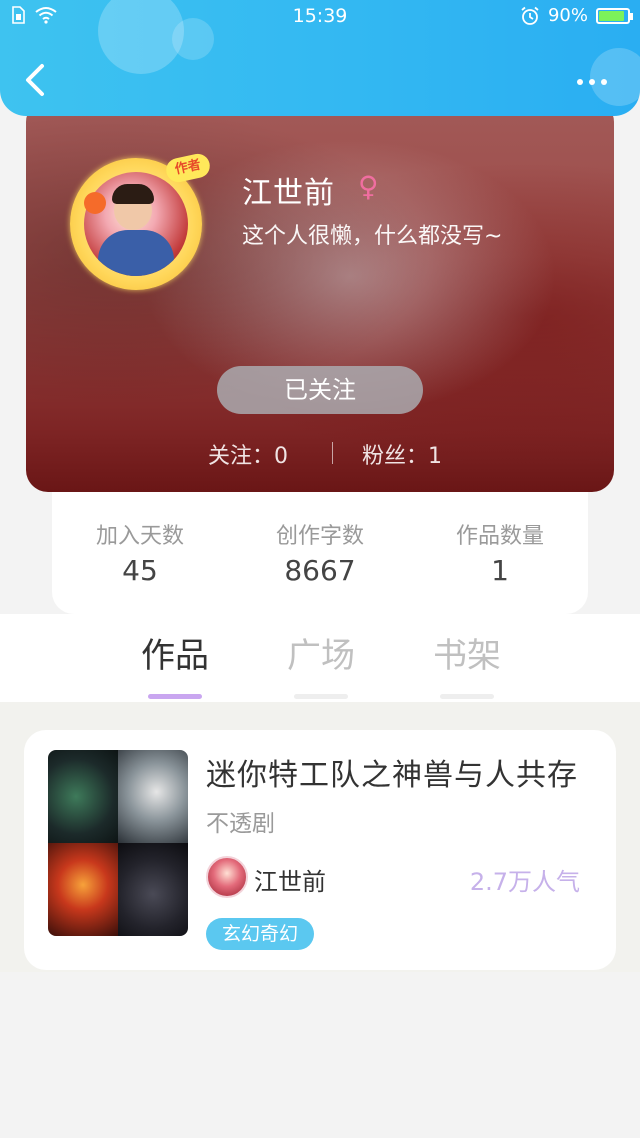 This screenshot has height=1138, width=640. I want to click on stat-works-count: 作品数量 1, so click(500, 552).